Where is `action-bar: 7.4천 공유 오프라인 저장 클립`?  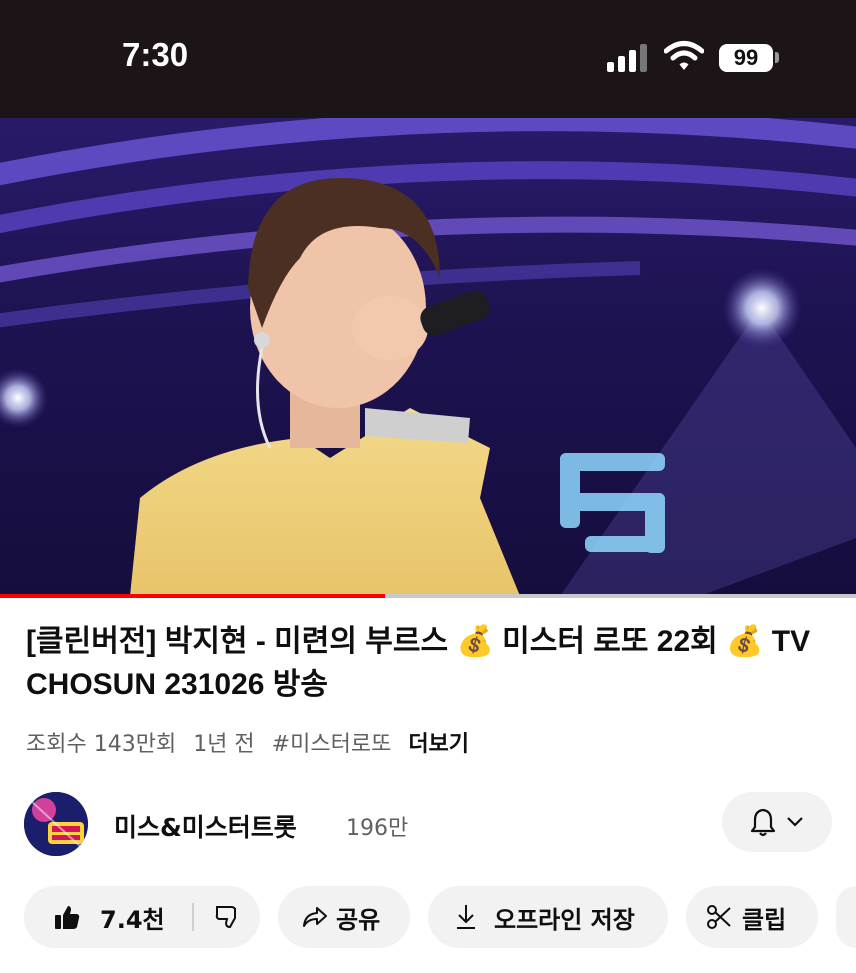
action-bar: 7.4천 공유 오프라인 저장 클립 is located at coordinates (428, 918).